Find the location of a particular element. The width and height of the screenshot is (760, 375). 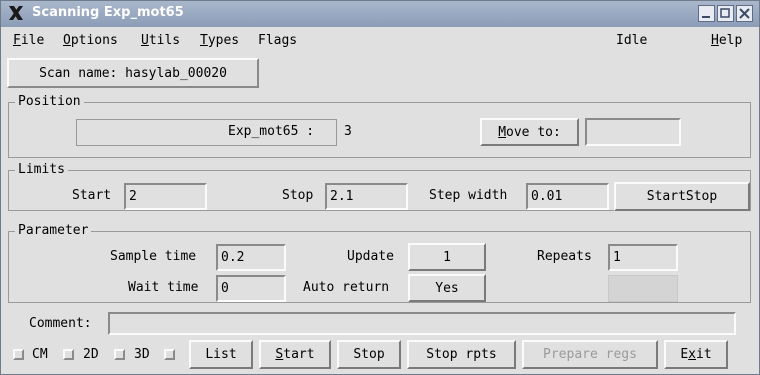

menu-types: Types is located at coordinates (219, 40).